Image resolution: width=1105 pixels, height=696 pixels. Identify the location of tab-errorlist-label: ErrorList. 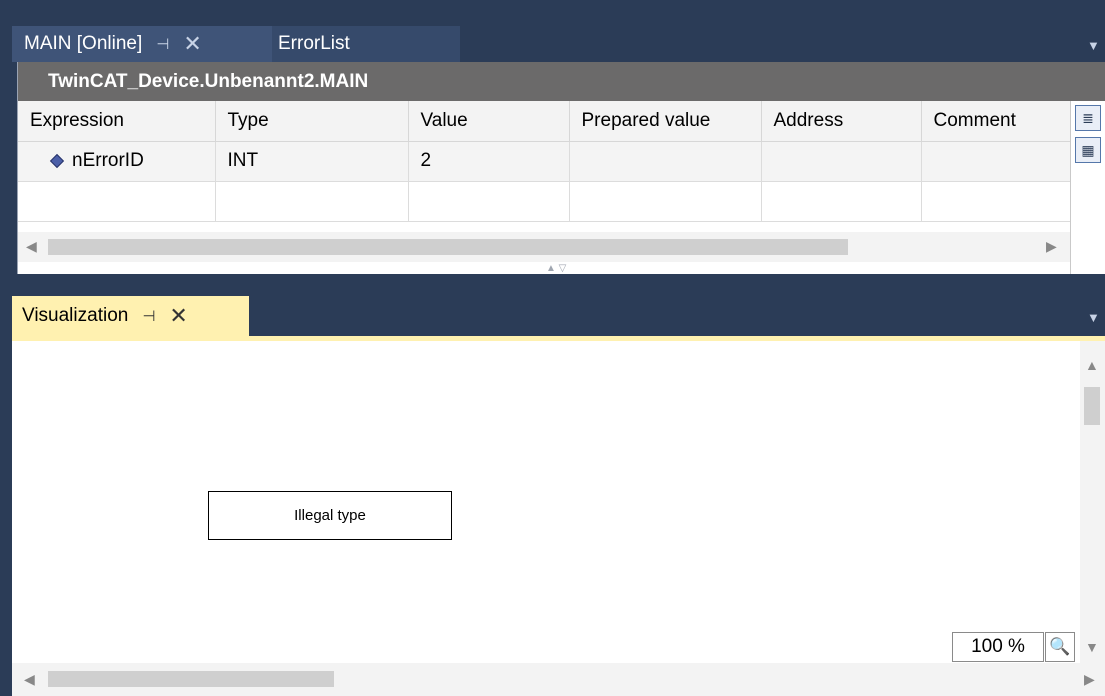
(314, 43).